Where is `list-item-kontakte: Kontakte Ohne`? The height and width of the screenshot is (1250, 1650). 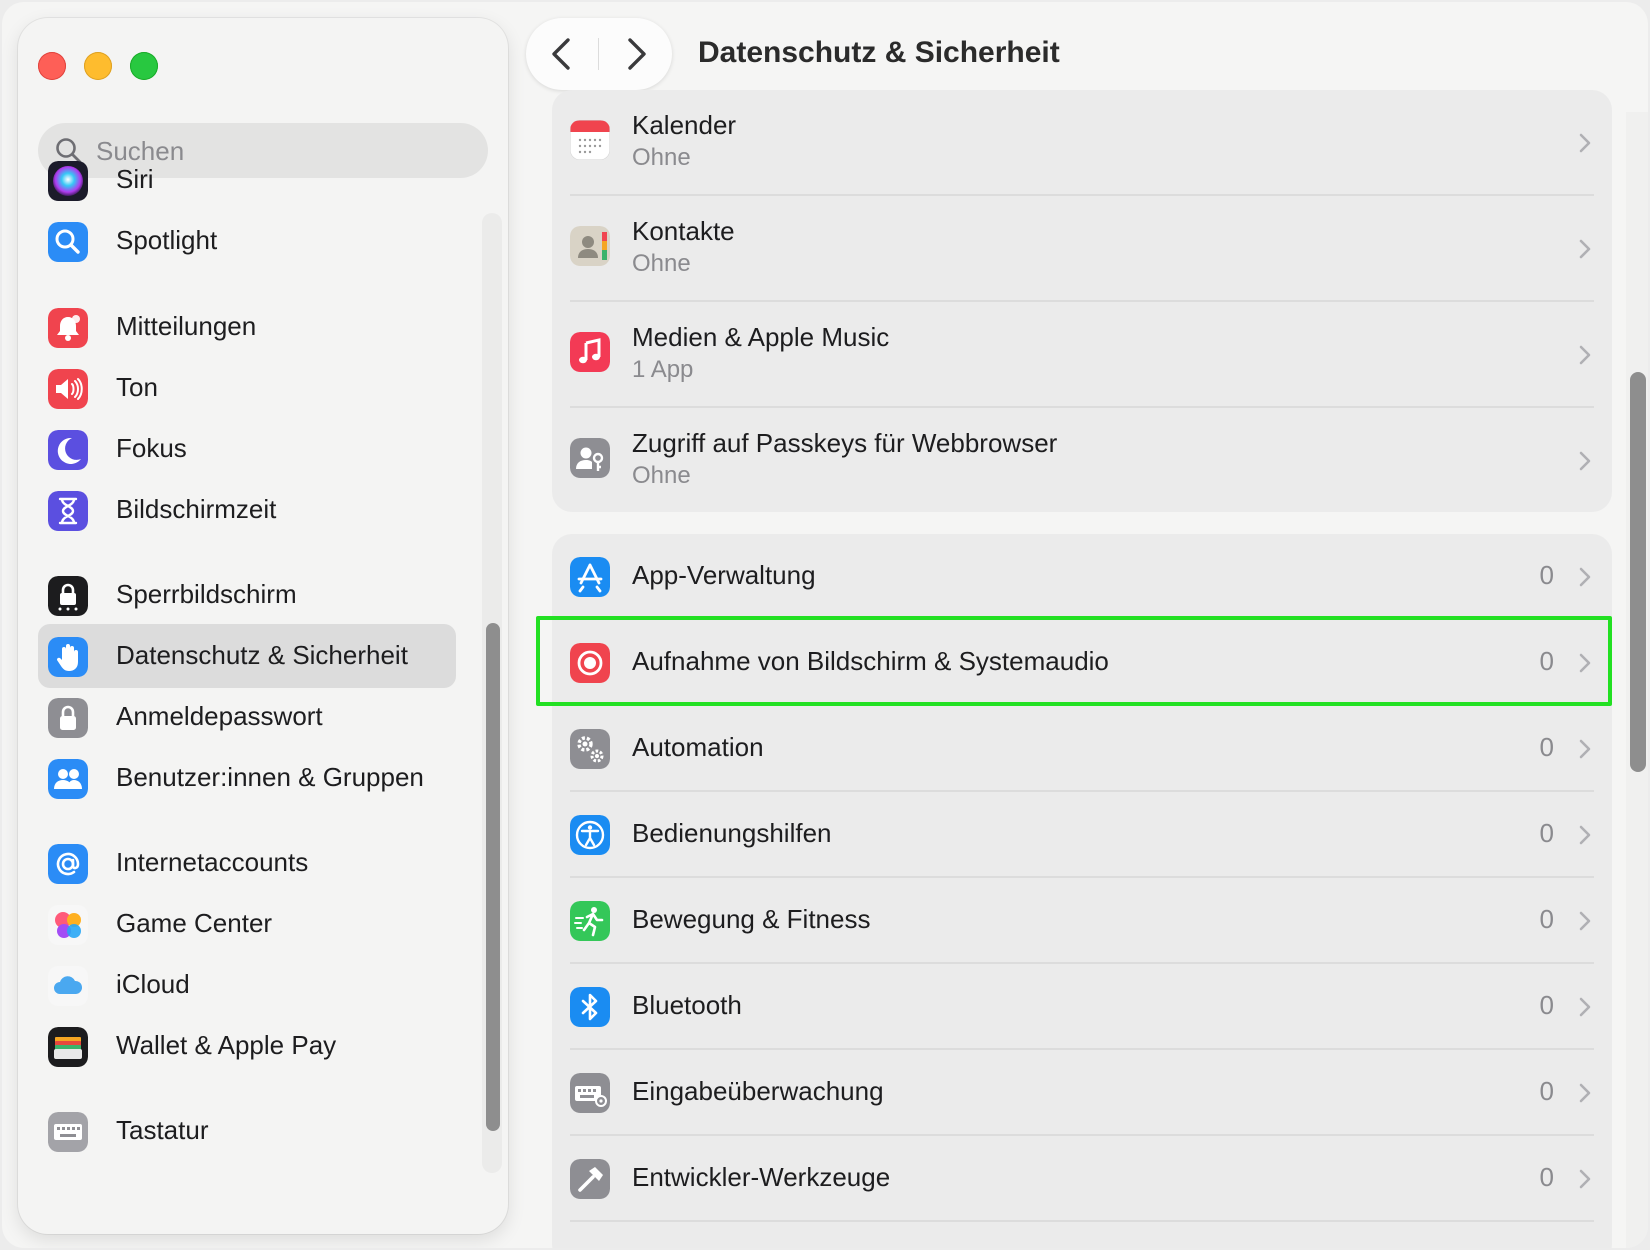 list-item-kontakte: Kontakte Ohne is located at coordinates (1082, 249).